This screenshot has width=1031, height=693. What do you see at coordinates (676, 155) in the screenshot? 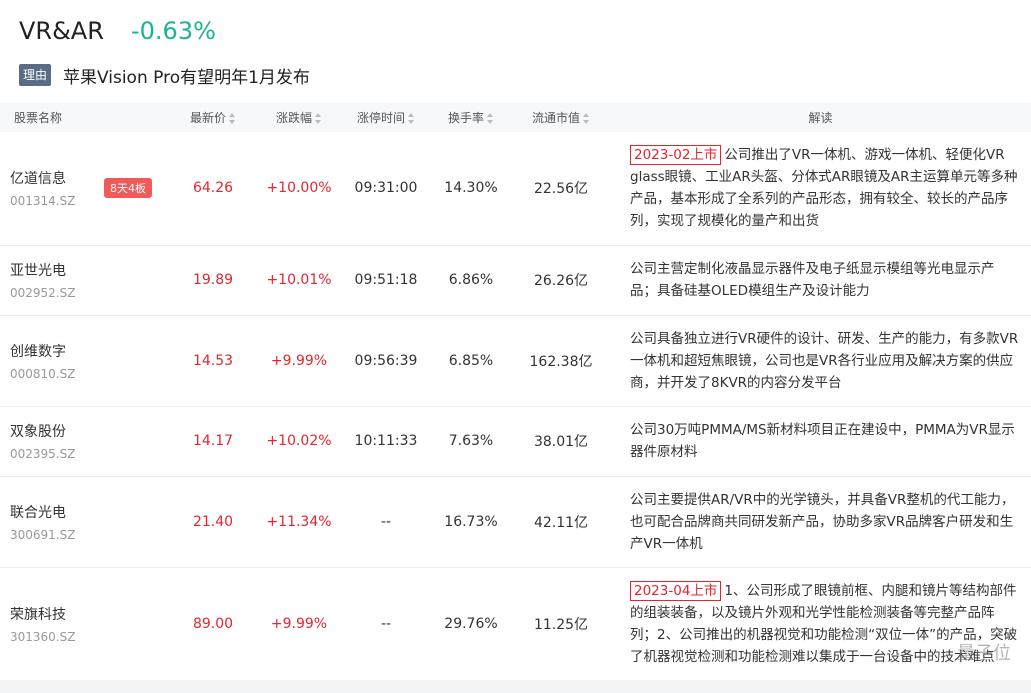
I see `listing-date-tag: 2023-02上市` at bounding box center [676, 155].